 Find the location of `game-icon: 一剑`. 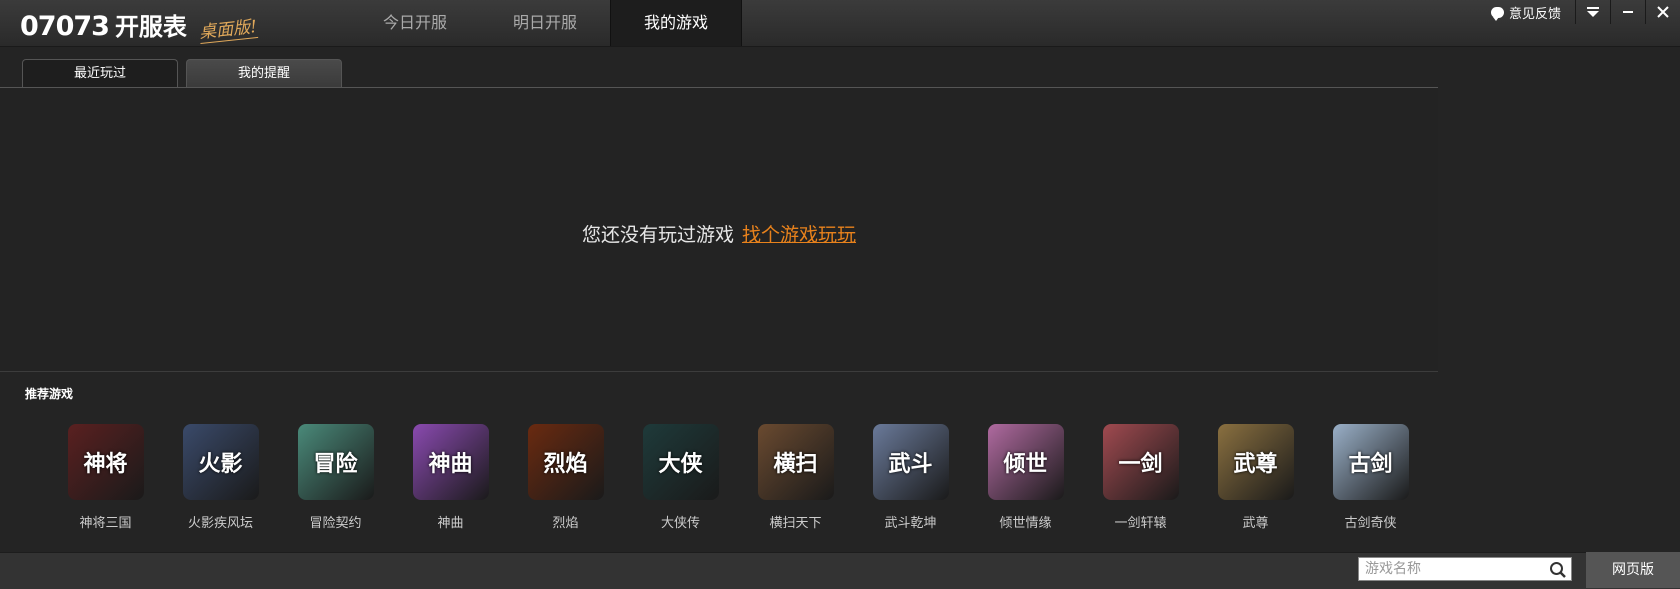

game-icon: 一剑 is located at coordinates (1140, 462).